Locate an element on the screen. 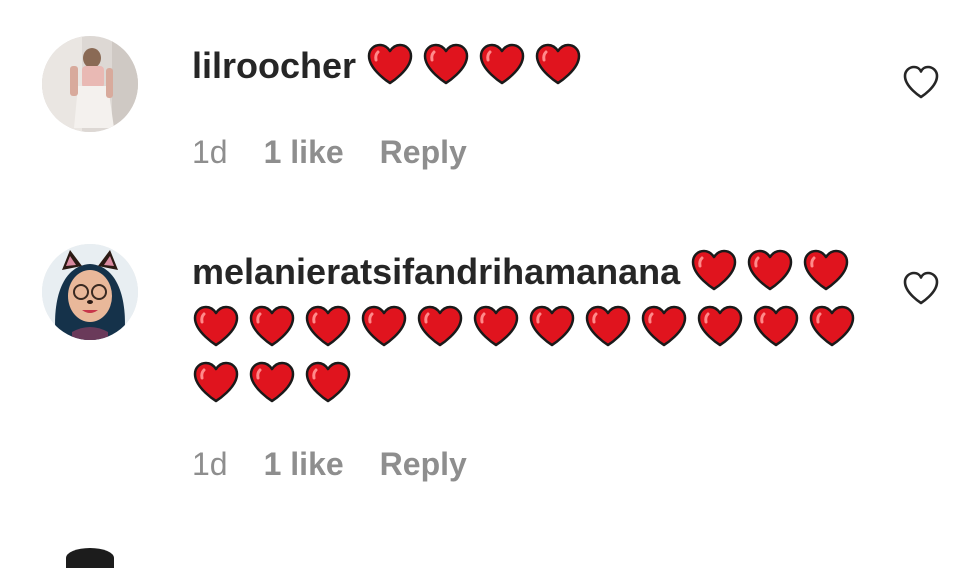 The width and height of the screenshot is (980, 568). heart-emoji-group is located at coordinates (478, 64).